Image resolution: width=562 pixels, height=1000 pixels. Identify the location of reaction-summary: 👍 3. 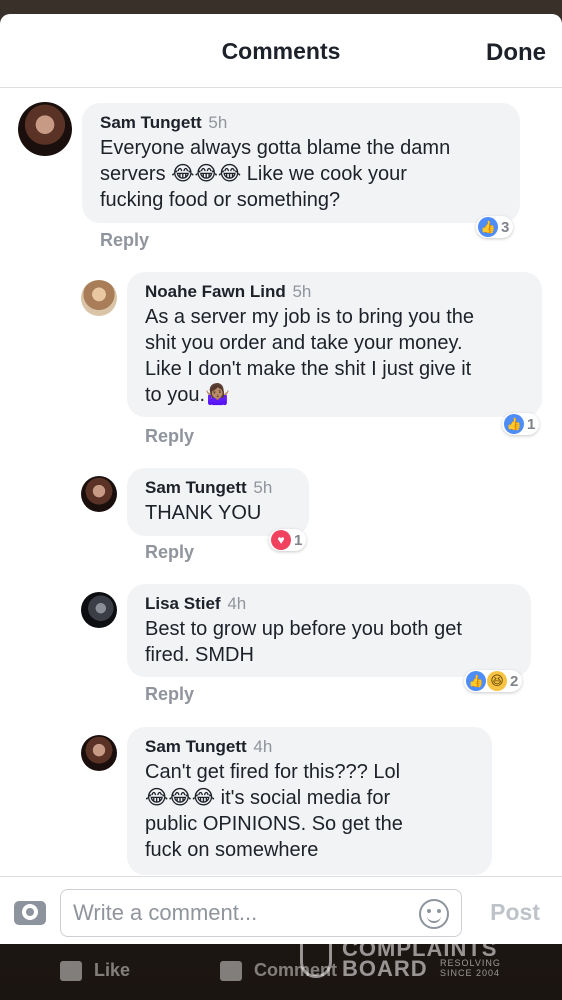
(495, 227).